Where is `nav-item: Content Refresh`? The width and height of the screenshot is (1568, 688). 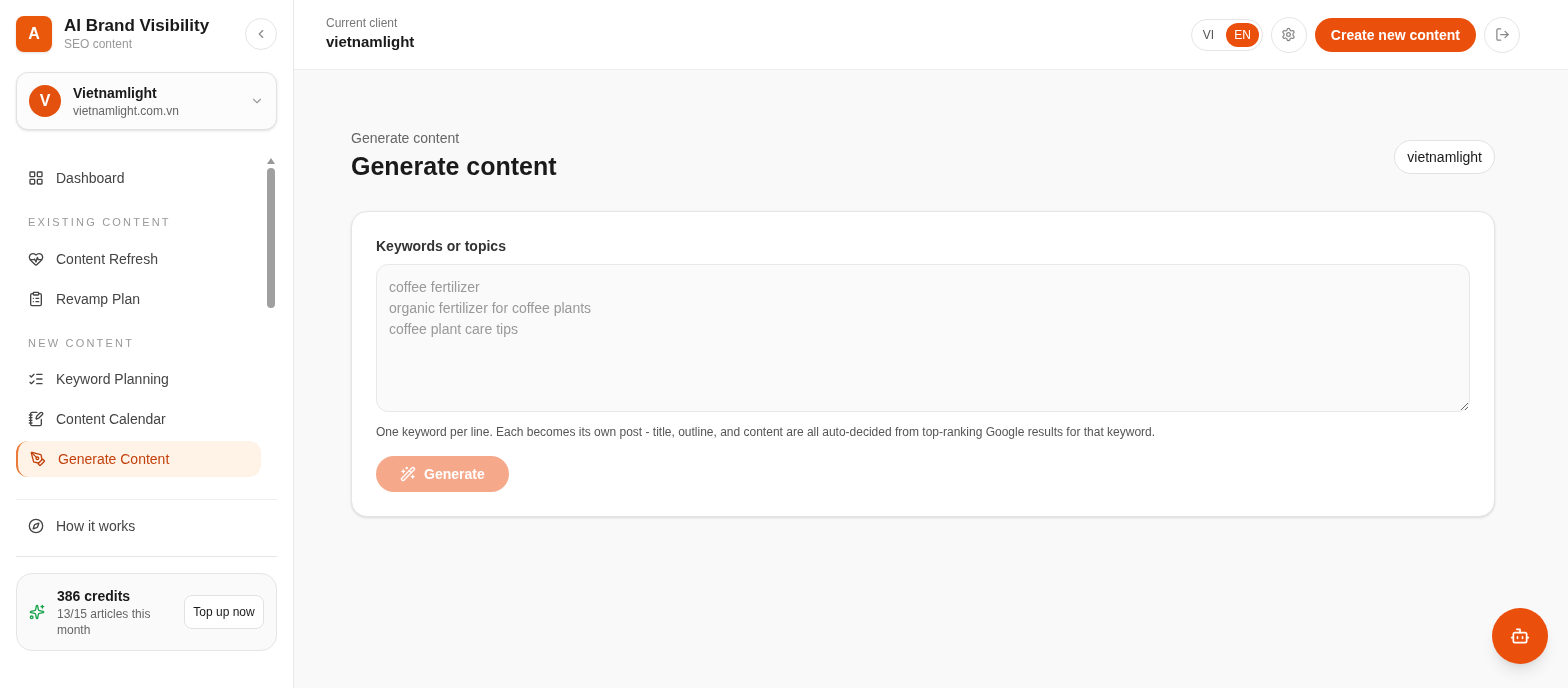 nav-item: Content Refresh is located at coordinates (138, 258).